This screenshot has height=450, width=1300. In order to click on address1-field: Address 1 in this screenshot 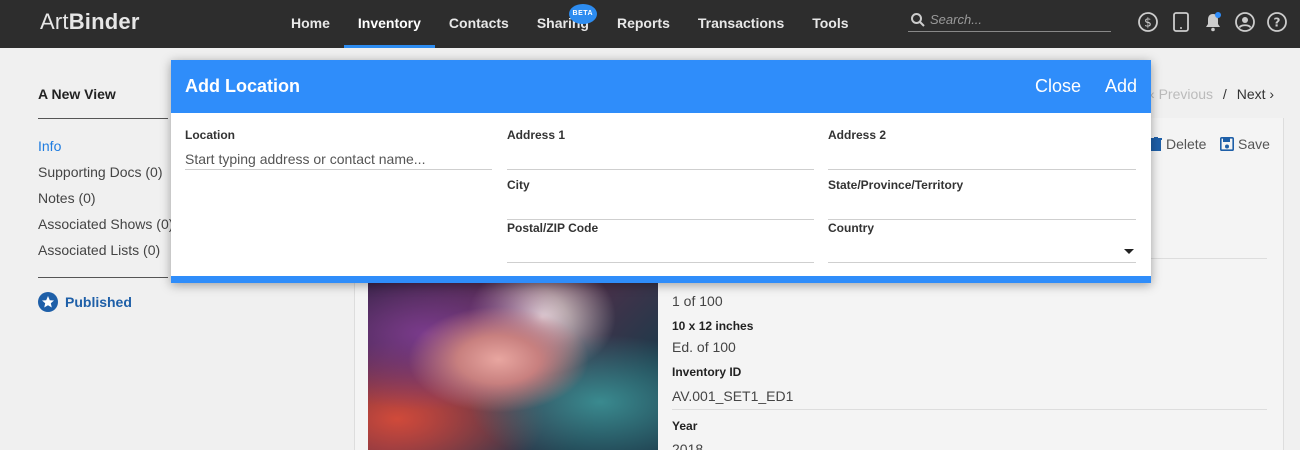, I will do `click(660, 149)`.